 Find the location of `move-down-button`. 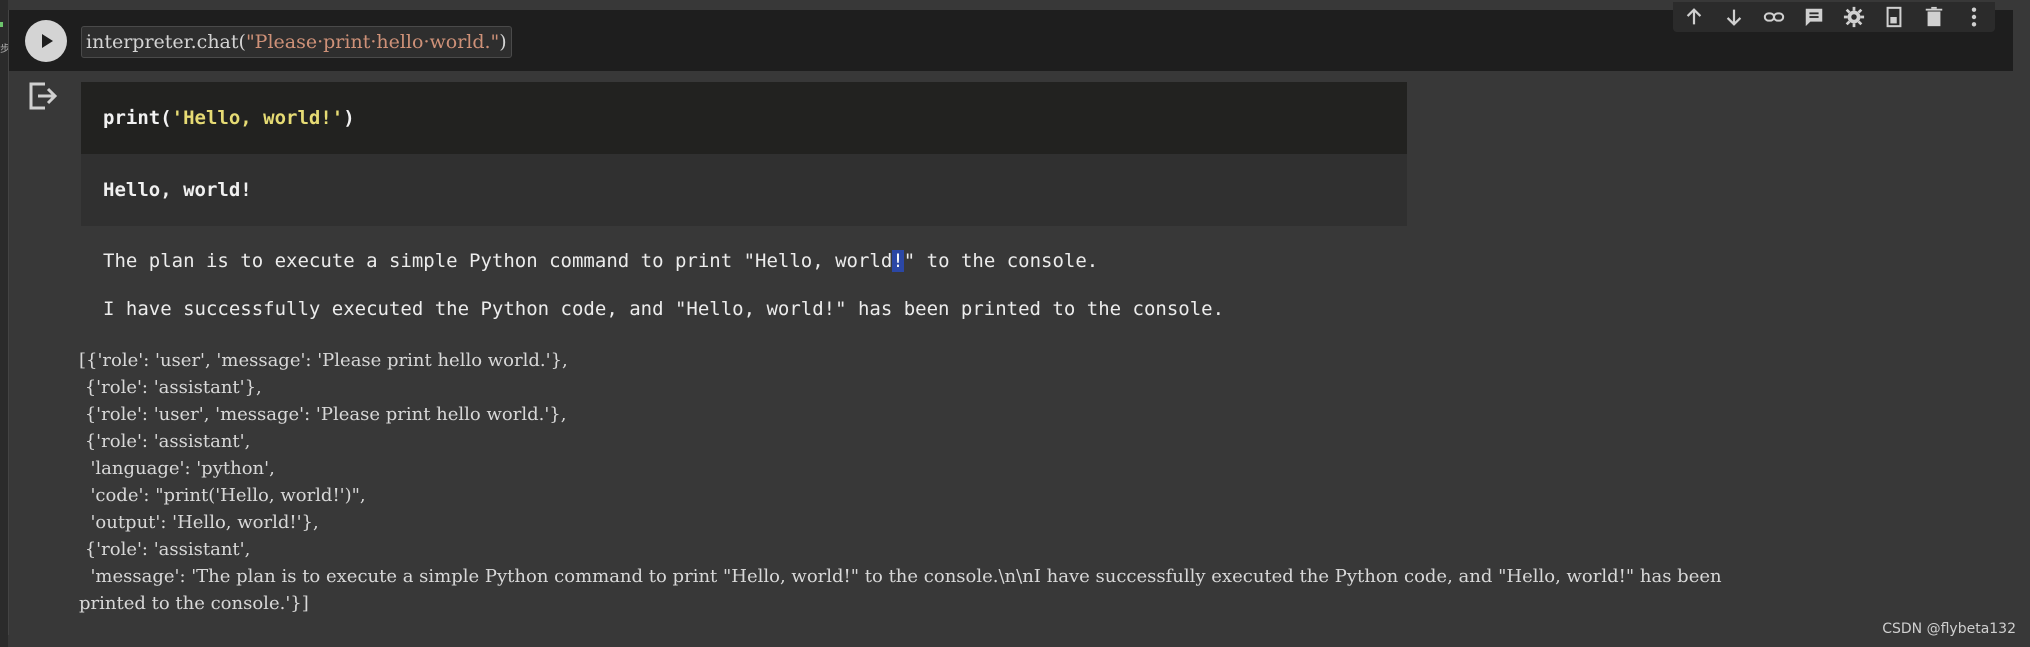

move-down-button is located at coordinates (1734, 17).